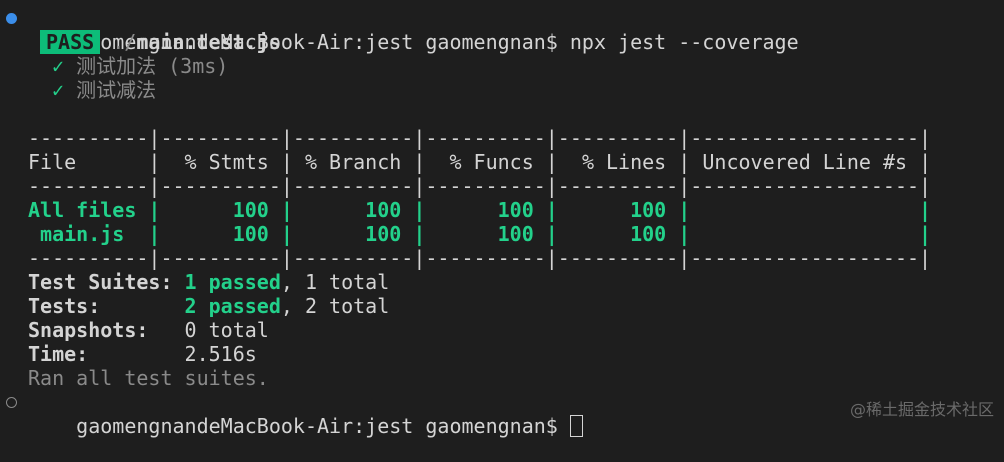 The width and height of the screenshot is (1004, 462). Describe the element at coordinates (576, 426) in the screenshot. I see `cursor-icon` at that location.